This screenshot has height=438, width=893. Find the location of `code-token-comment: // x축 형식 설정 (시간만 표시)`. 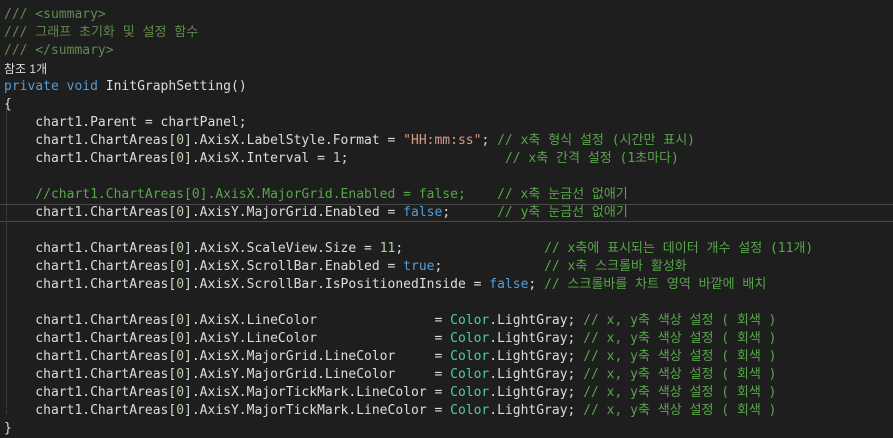

code-token-comment: // x축 형식 설정 (시간만 표시) is located at coordinates (596, 140).